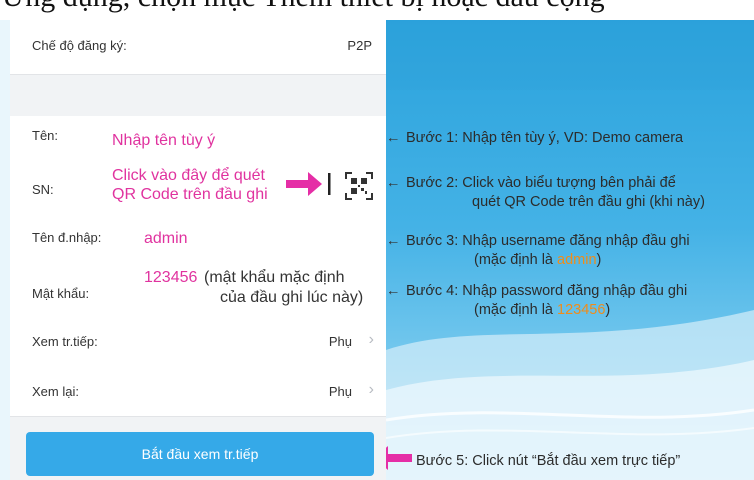 Image resolution: width=754 pixels, height=480 pixels. What do you see at coordinates (608, 310) in the screenshot?
I see `step-4-line2-post: )` at bounding box center [608, 310].